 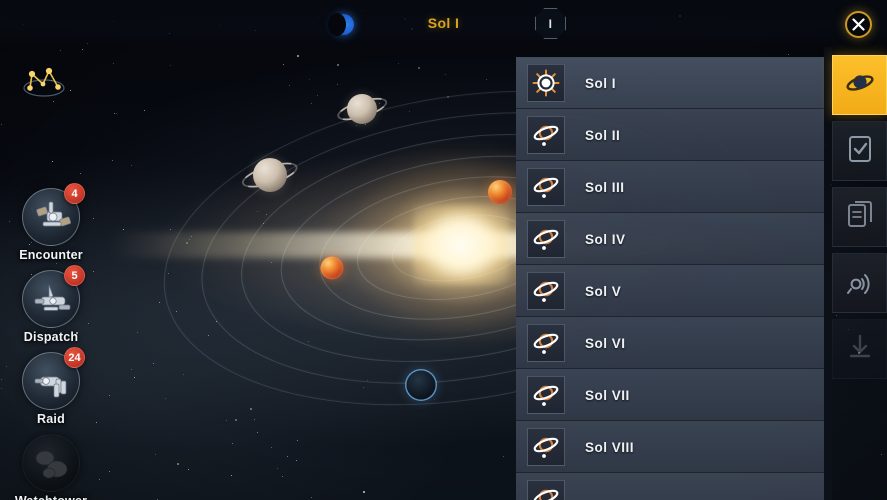 I want to click on toolbar-button-document-copy, so click(x=859, y=217).